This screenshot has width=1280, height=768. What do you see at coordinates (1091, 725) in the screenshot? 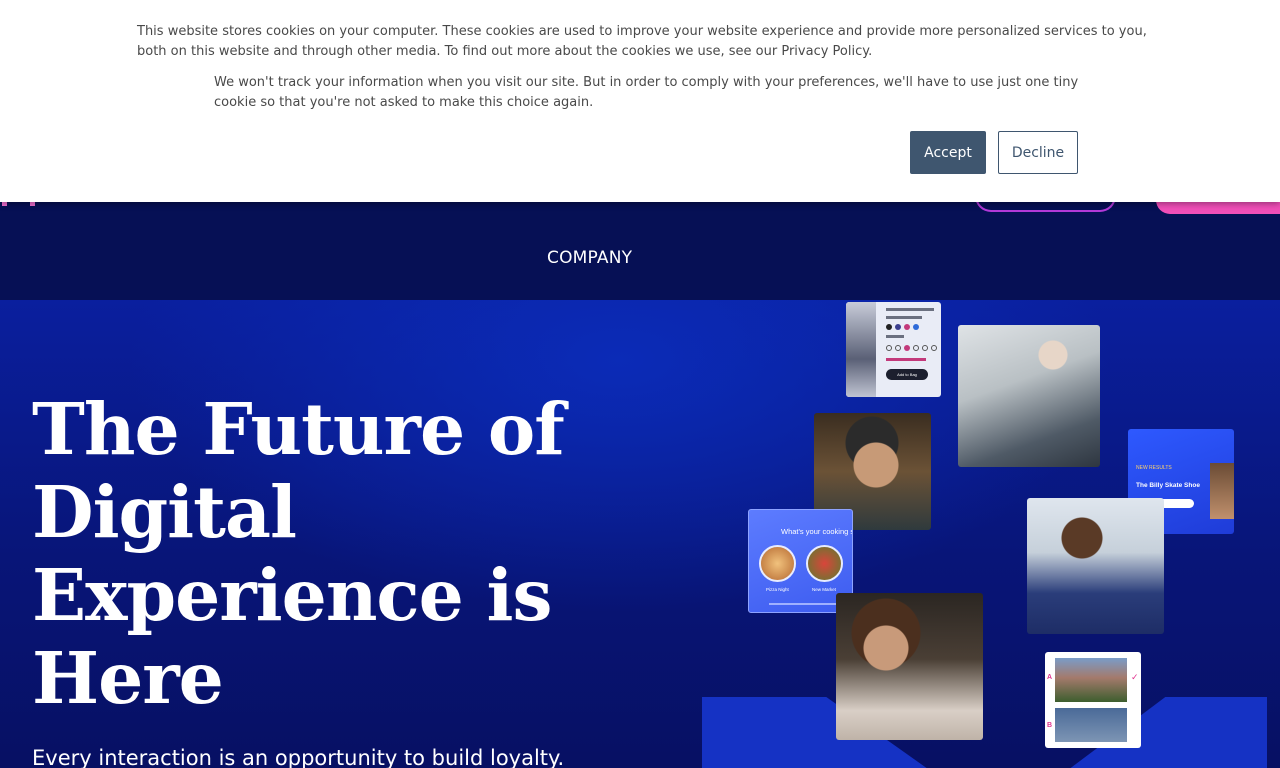
I see `variant-b-image` at bounding box center [1091, 725].